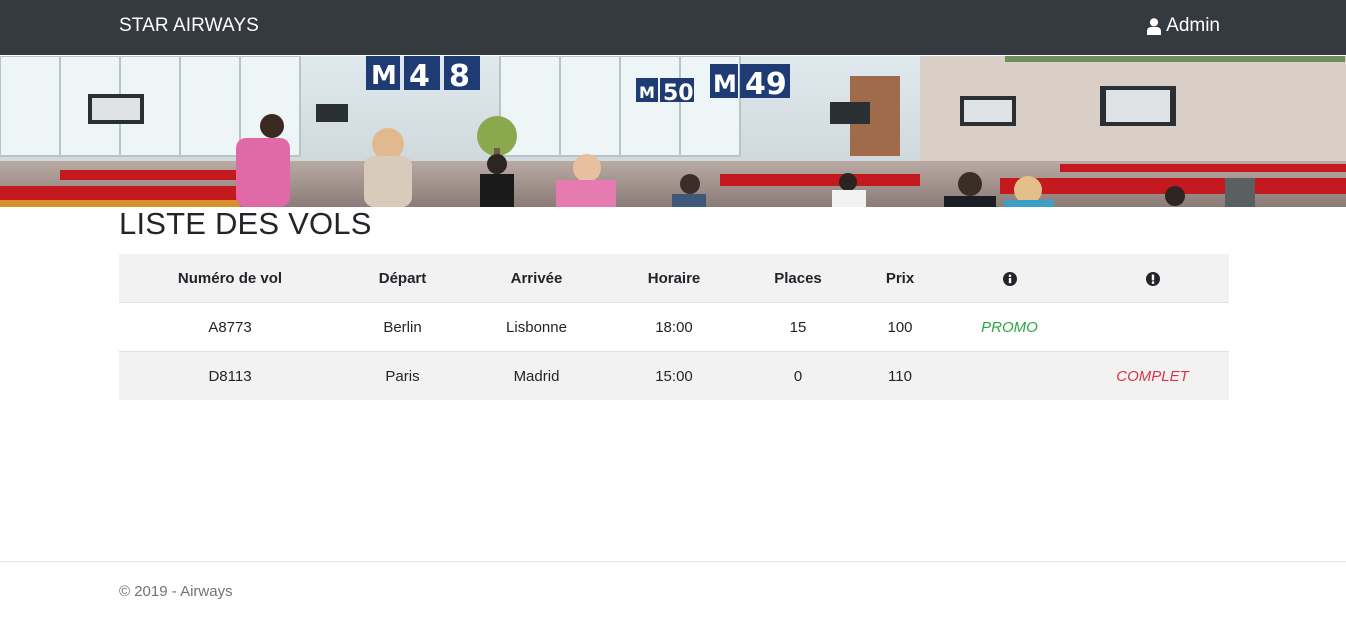 This screenshot has width=1346, height=618. I want to click on cell-depart: Berlin, so click(402, 327).